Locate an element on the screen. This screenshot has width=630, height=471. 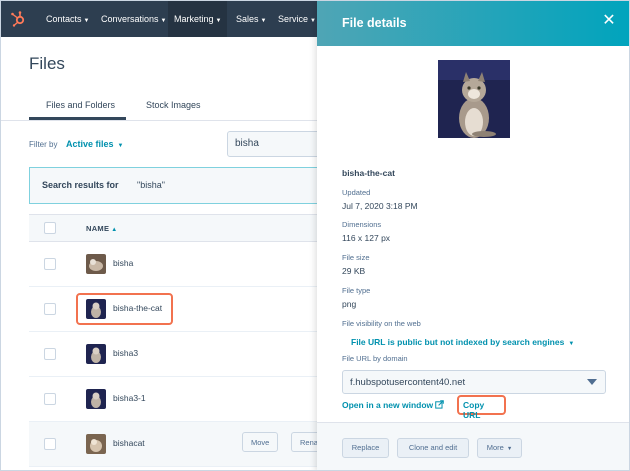
file-name: bisha is located at coordinates (123, 263).